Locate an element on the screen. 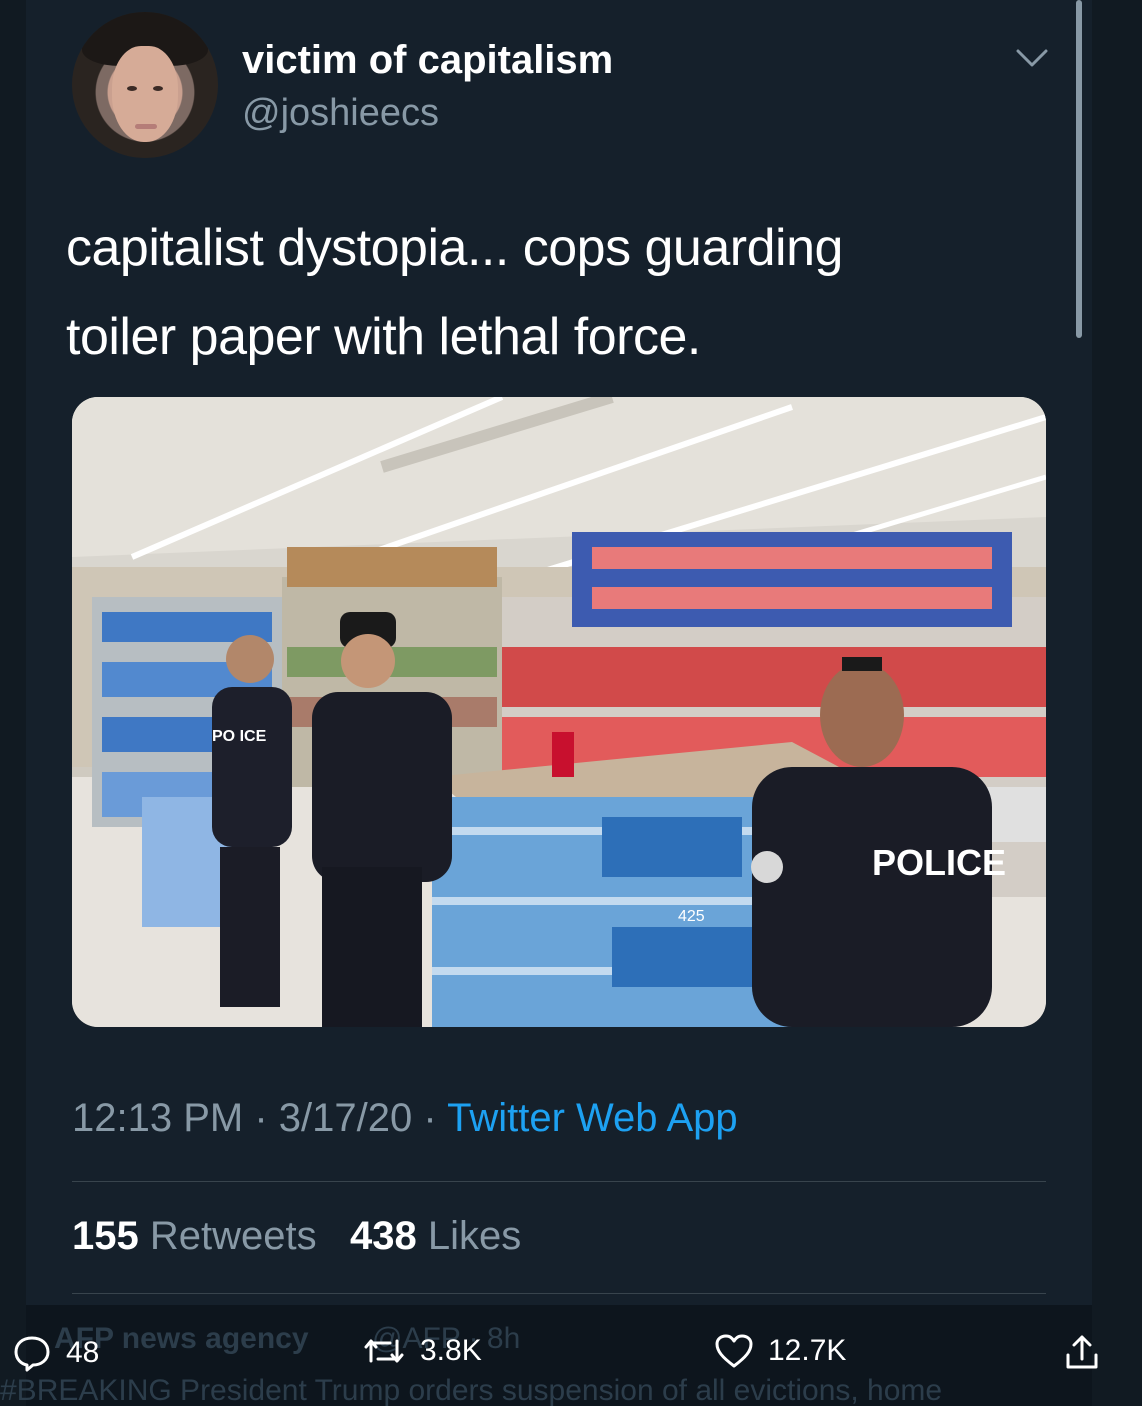 Image resolution: width=1142 pixels, height=1406 pixels. likes-label: Likes is located at coordinates (474, 1236).